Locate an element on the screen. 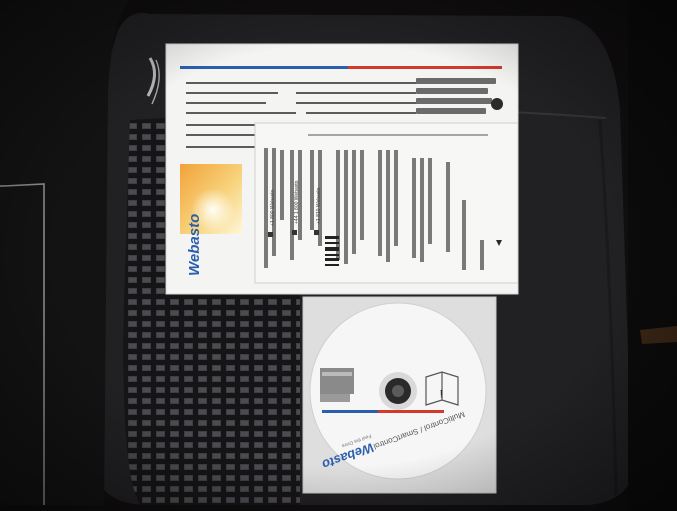  manual-brand-logo: Webasto is located at coordinates (194, 244).